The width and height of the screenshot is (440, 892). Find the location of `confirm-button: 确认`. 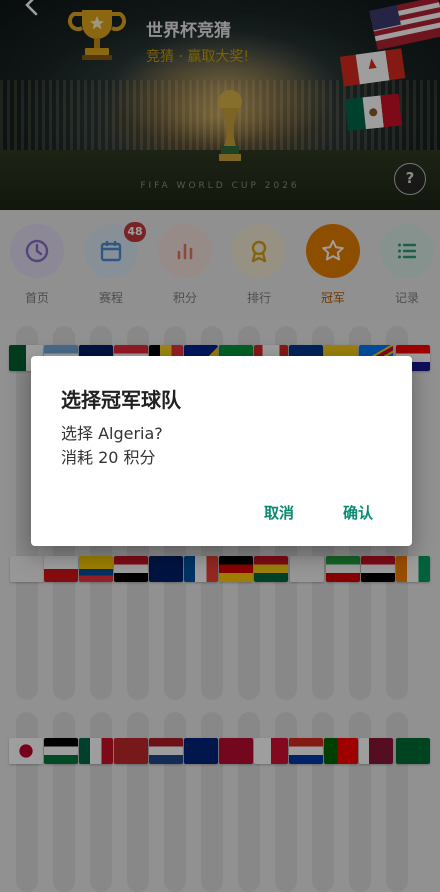

confirm-button: 确认 is located at coordinates (358, 512).